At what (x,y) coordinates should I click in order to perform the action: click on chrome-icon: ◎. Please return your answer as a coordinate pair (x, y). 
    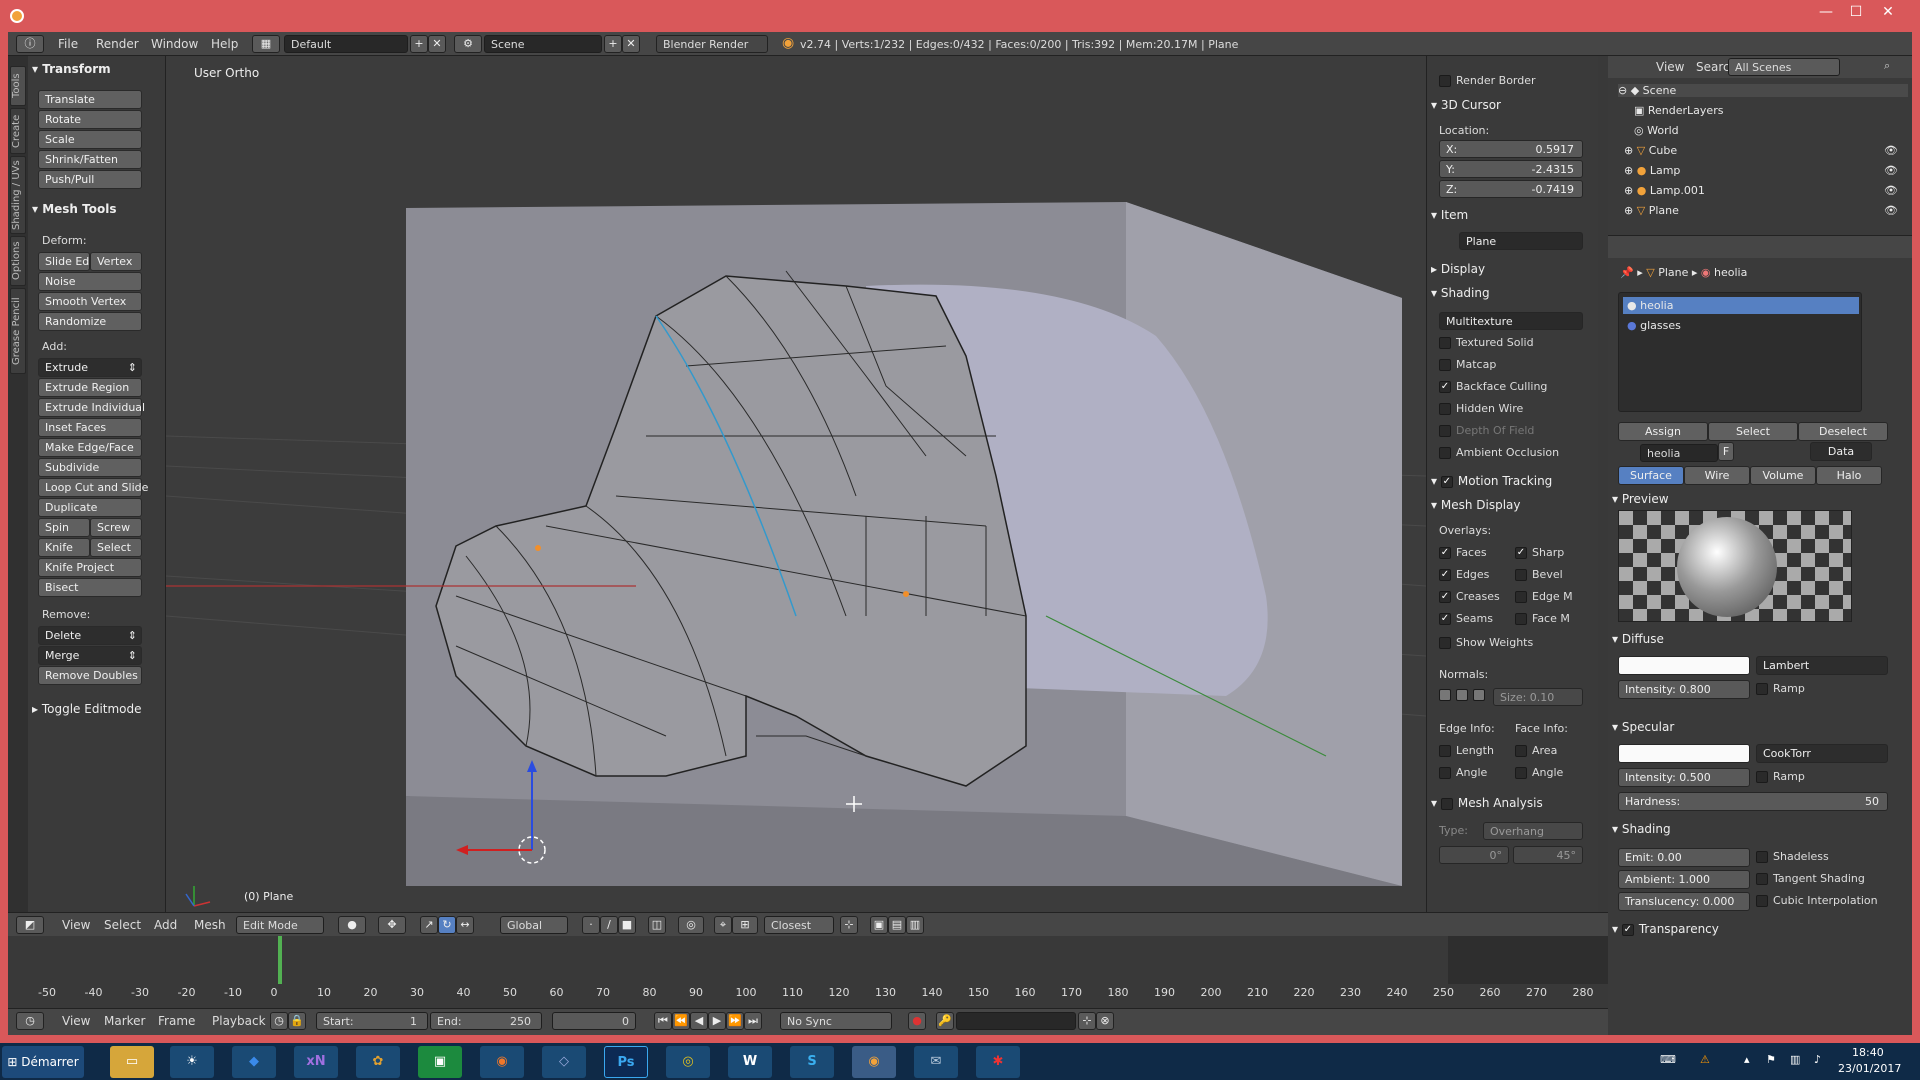
    Looking at the image, I should click on (688, 1062).